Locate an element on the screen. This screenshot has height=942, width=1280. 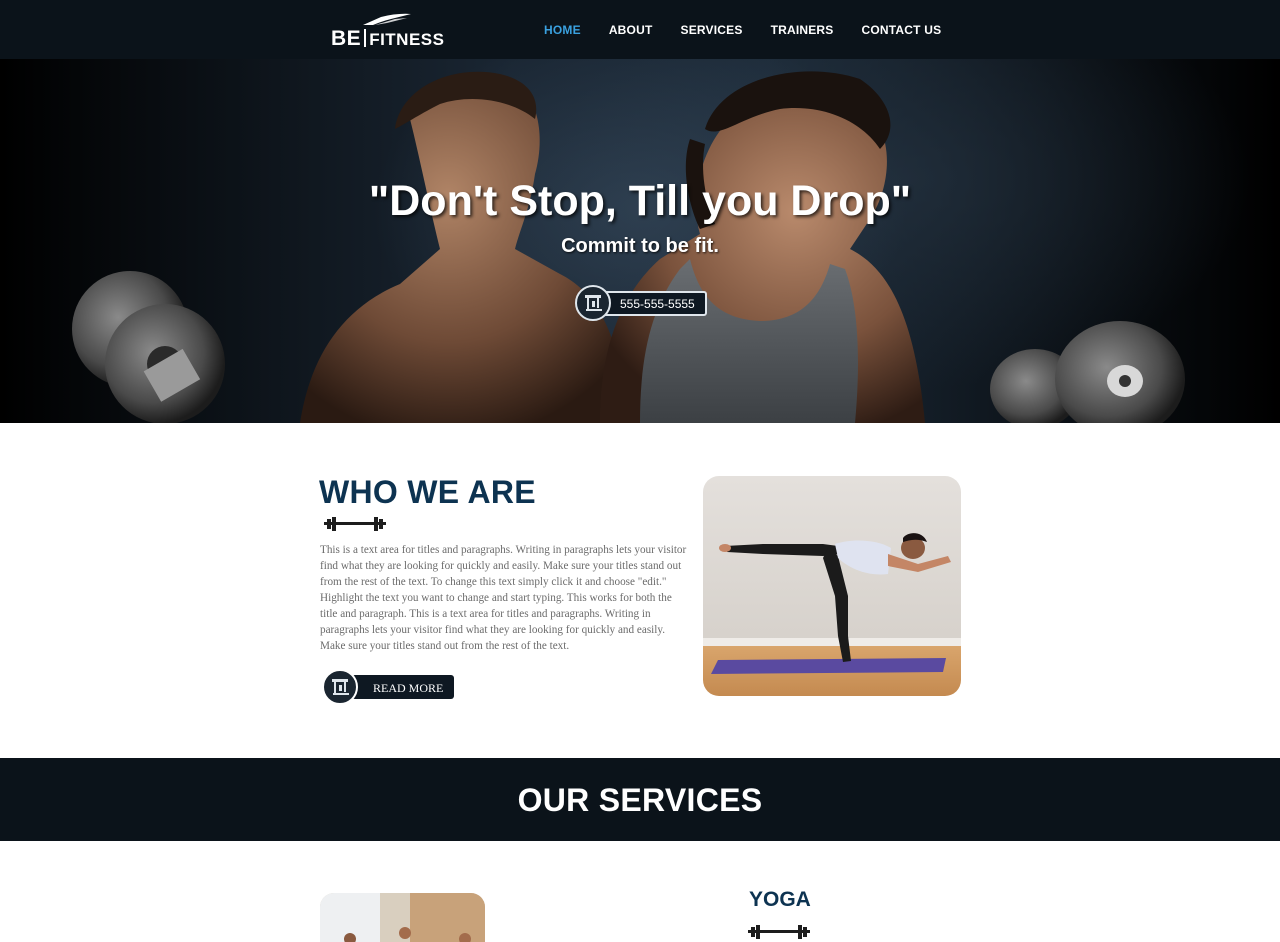
nav-item-contact-us: CONTACT US is located at coordinates (902, 30).